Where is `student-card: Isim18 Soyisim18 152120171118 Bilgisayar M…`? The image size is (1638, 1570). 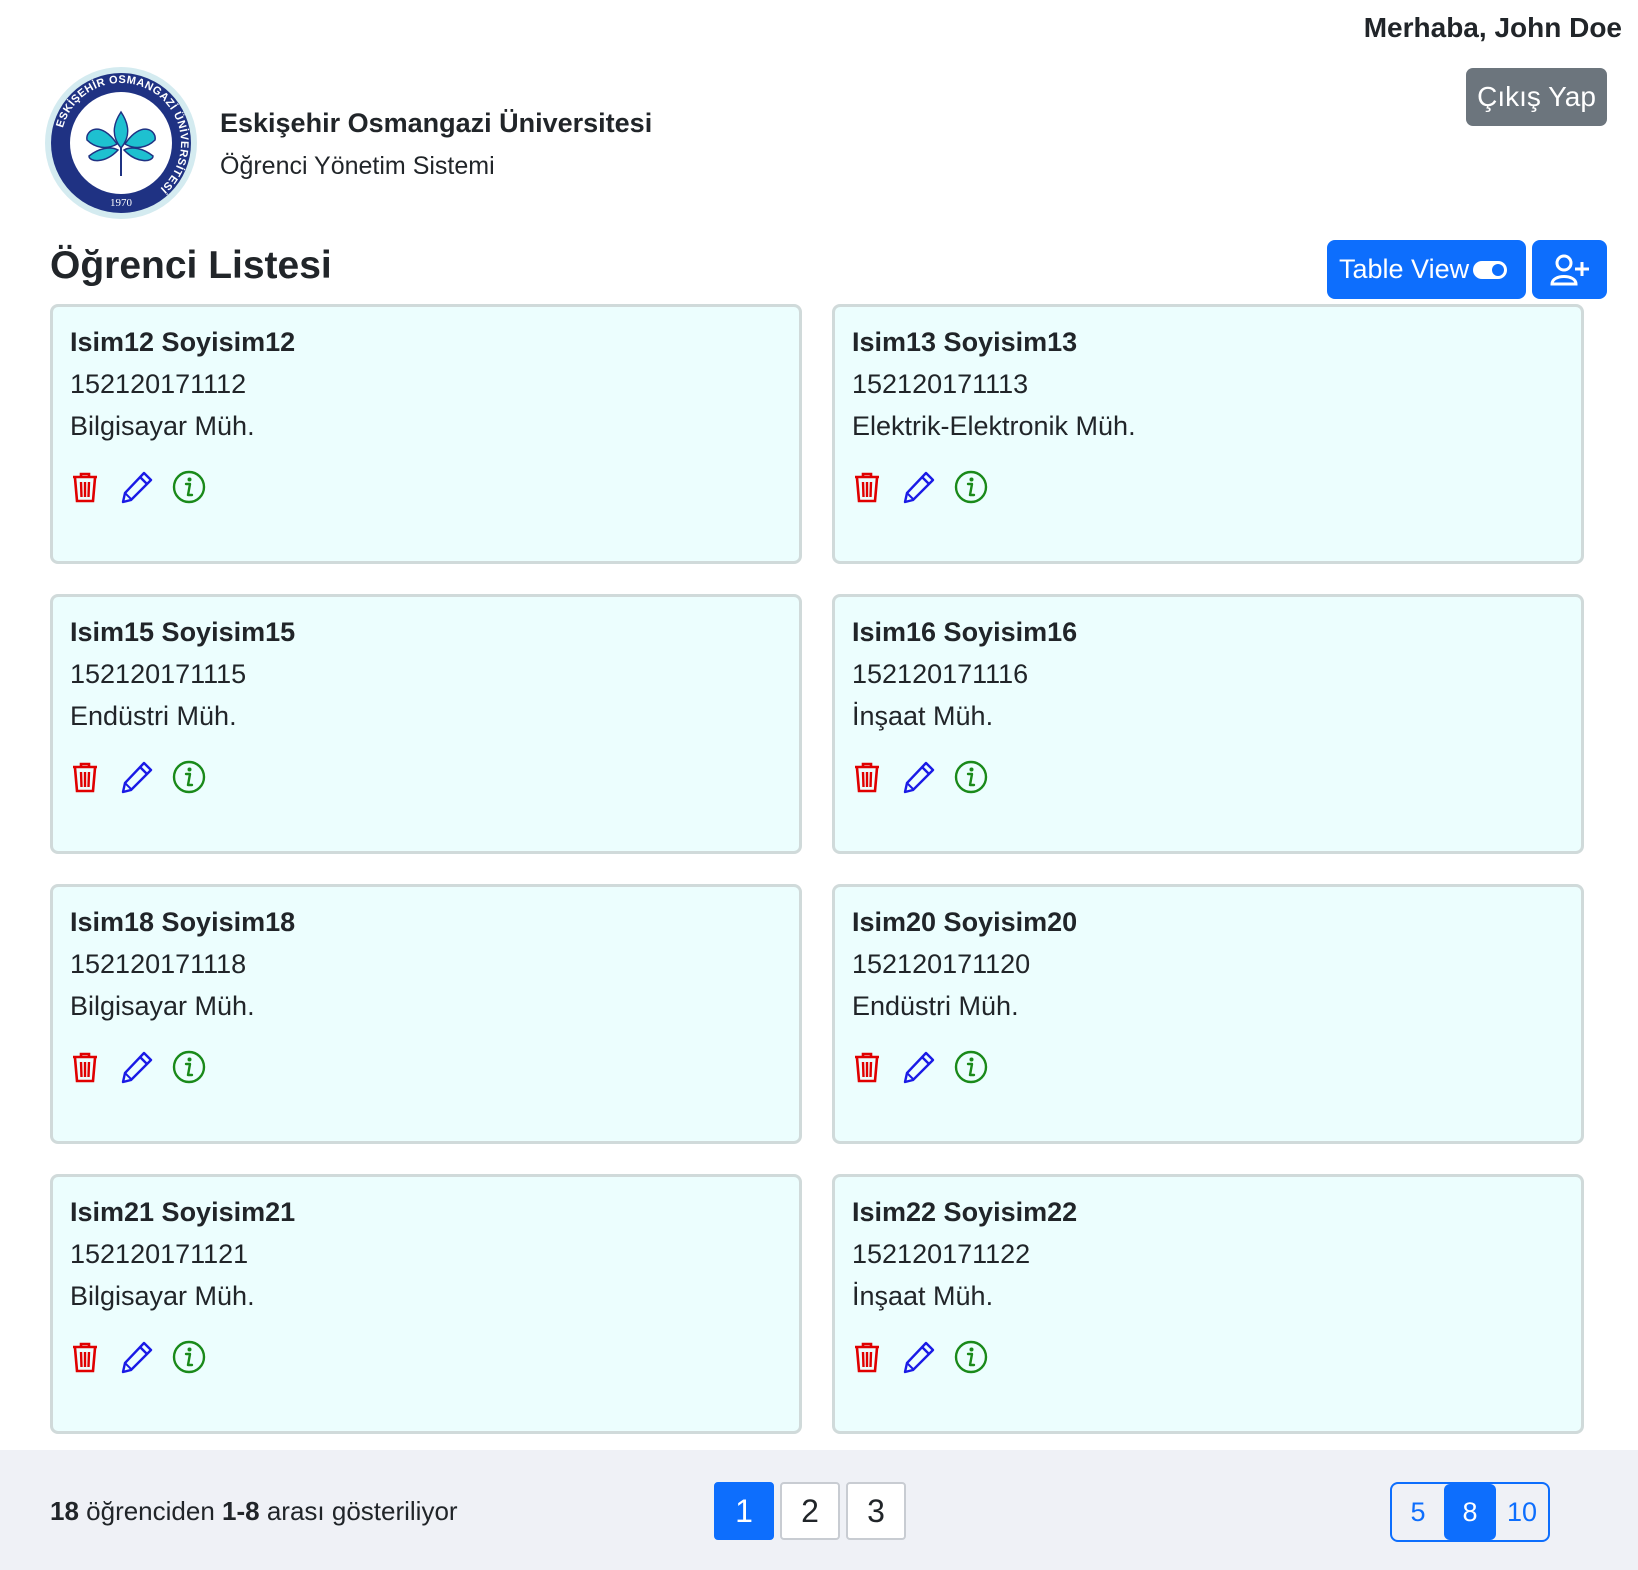
student-card: Isim18 Soyisim18 152120171118 Bilgisayar M… is located at coordinates (426, 1014).